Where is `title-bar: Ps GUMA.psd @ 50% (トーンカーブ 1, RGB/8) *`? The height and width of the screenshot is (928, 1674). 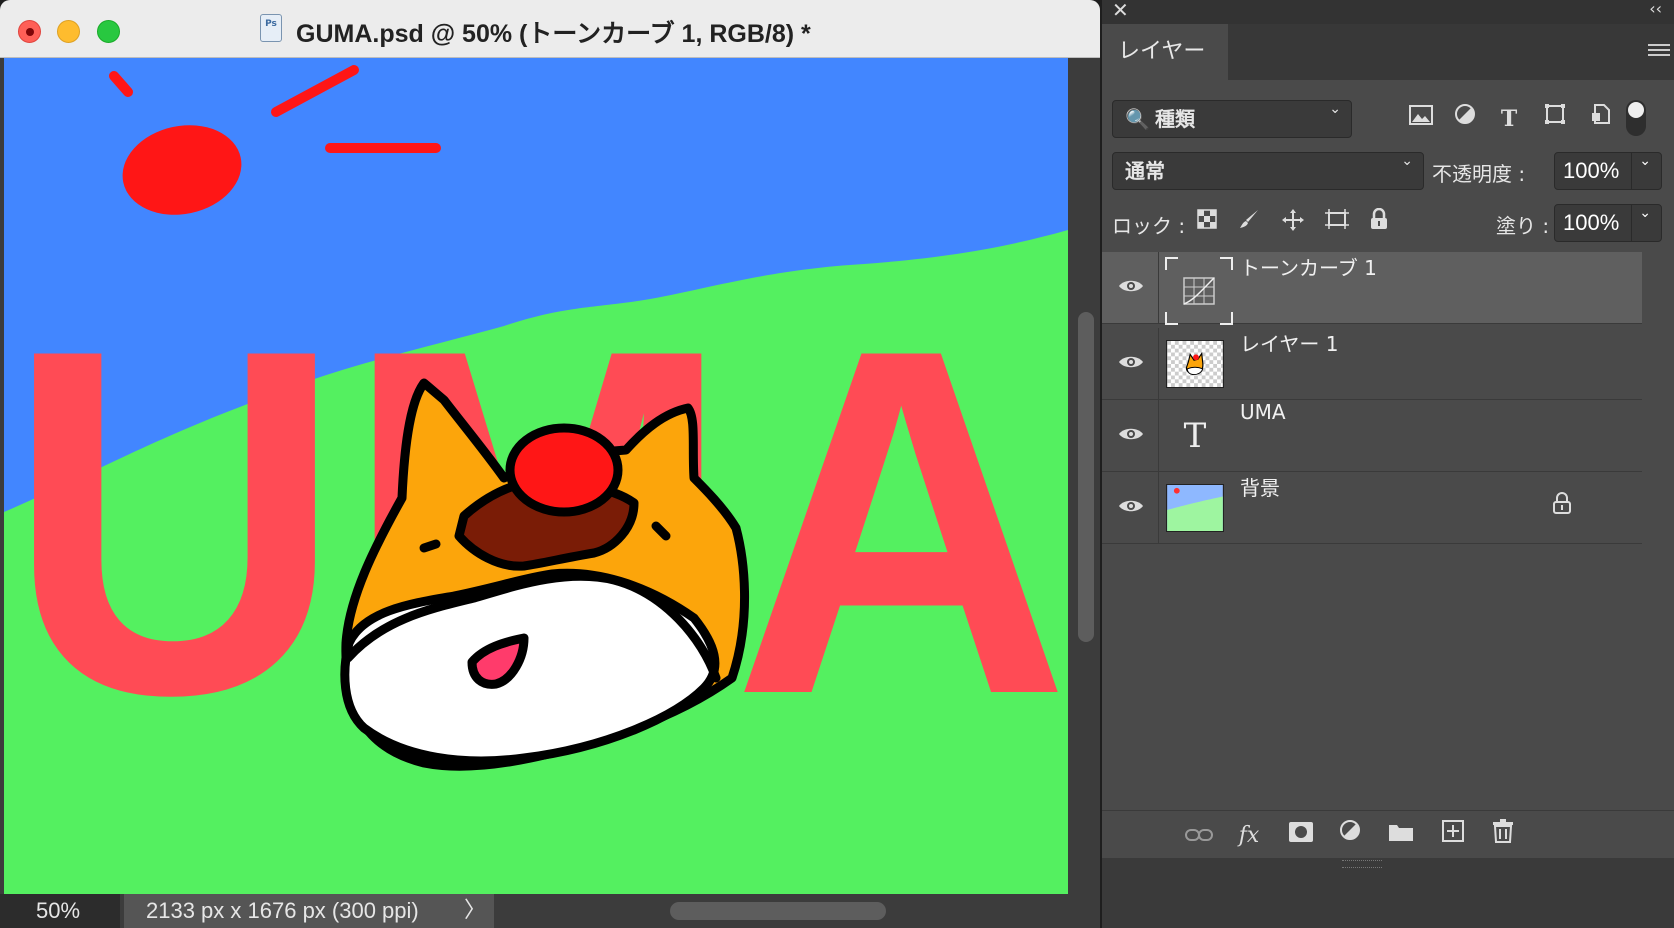
title-bar: Ps GUMA.psd @ 50% (トーンカーブ 1, RGB/8) * is located at coordinates (550, 29).